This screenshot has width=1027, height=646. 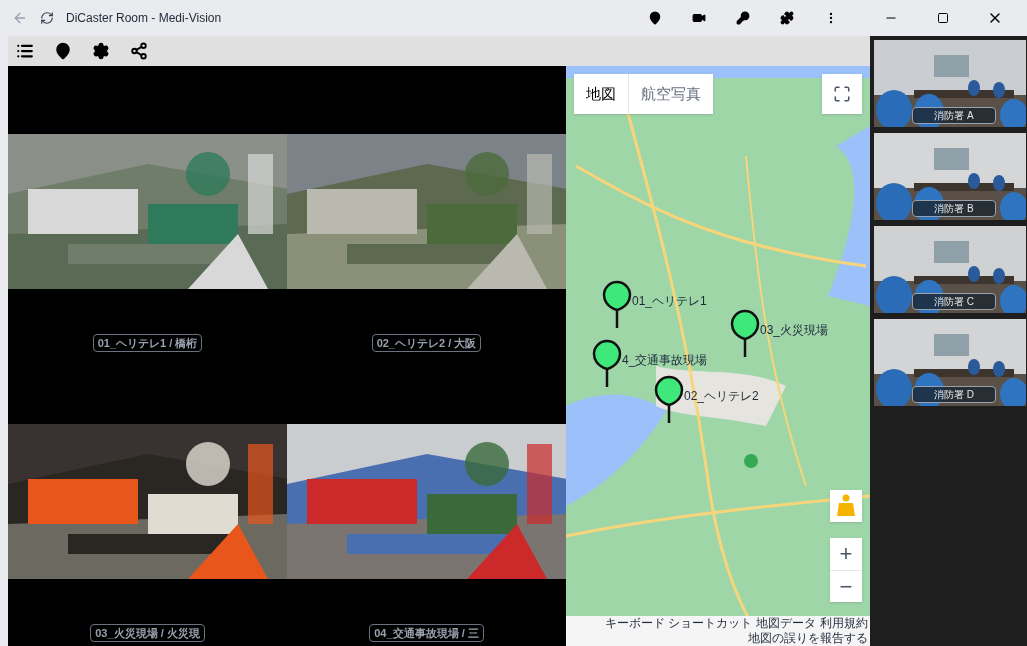 What do you see at coordinates (954, 394) in the screenshot?
I see `participant-label: 消防署 D` at bounding box center [954, 394].